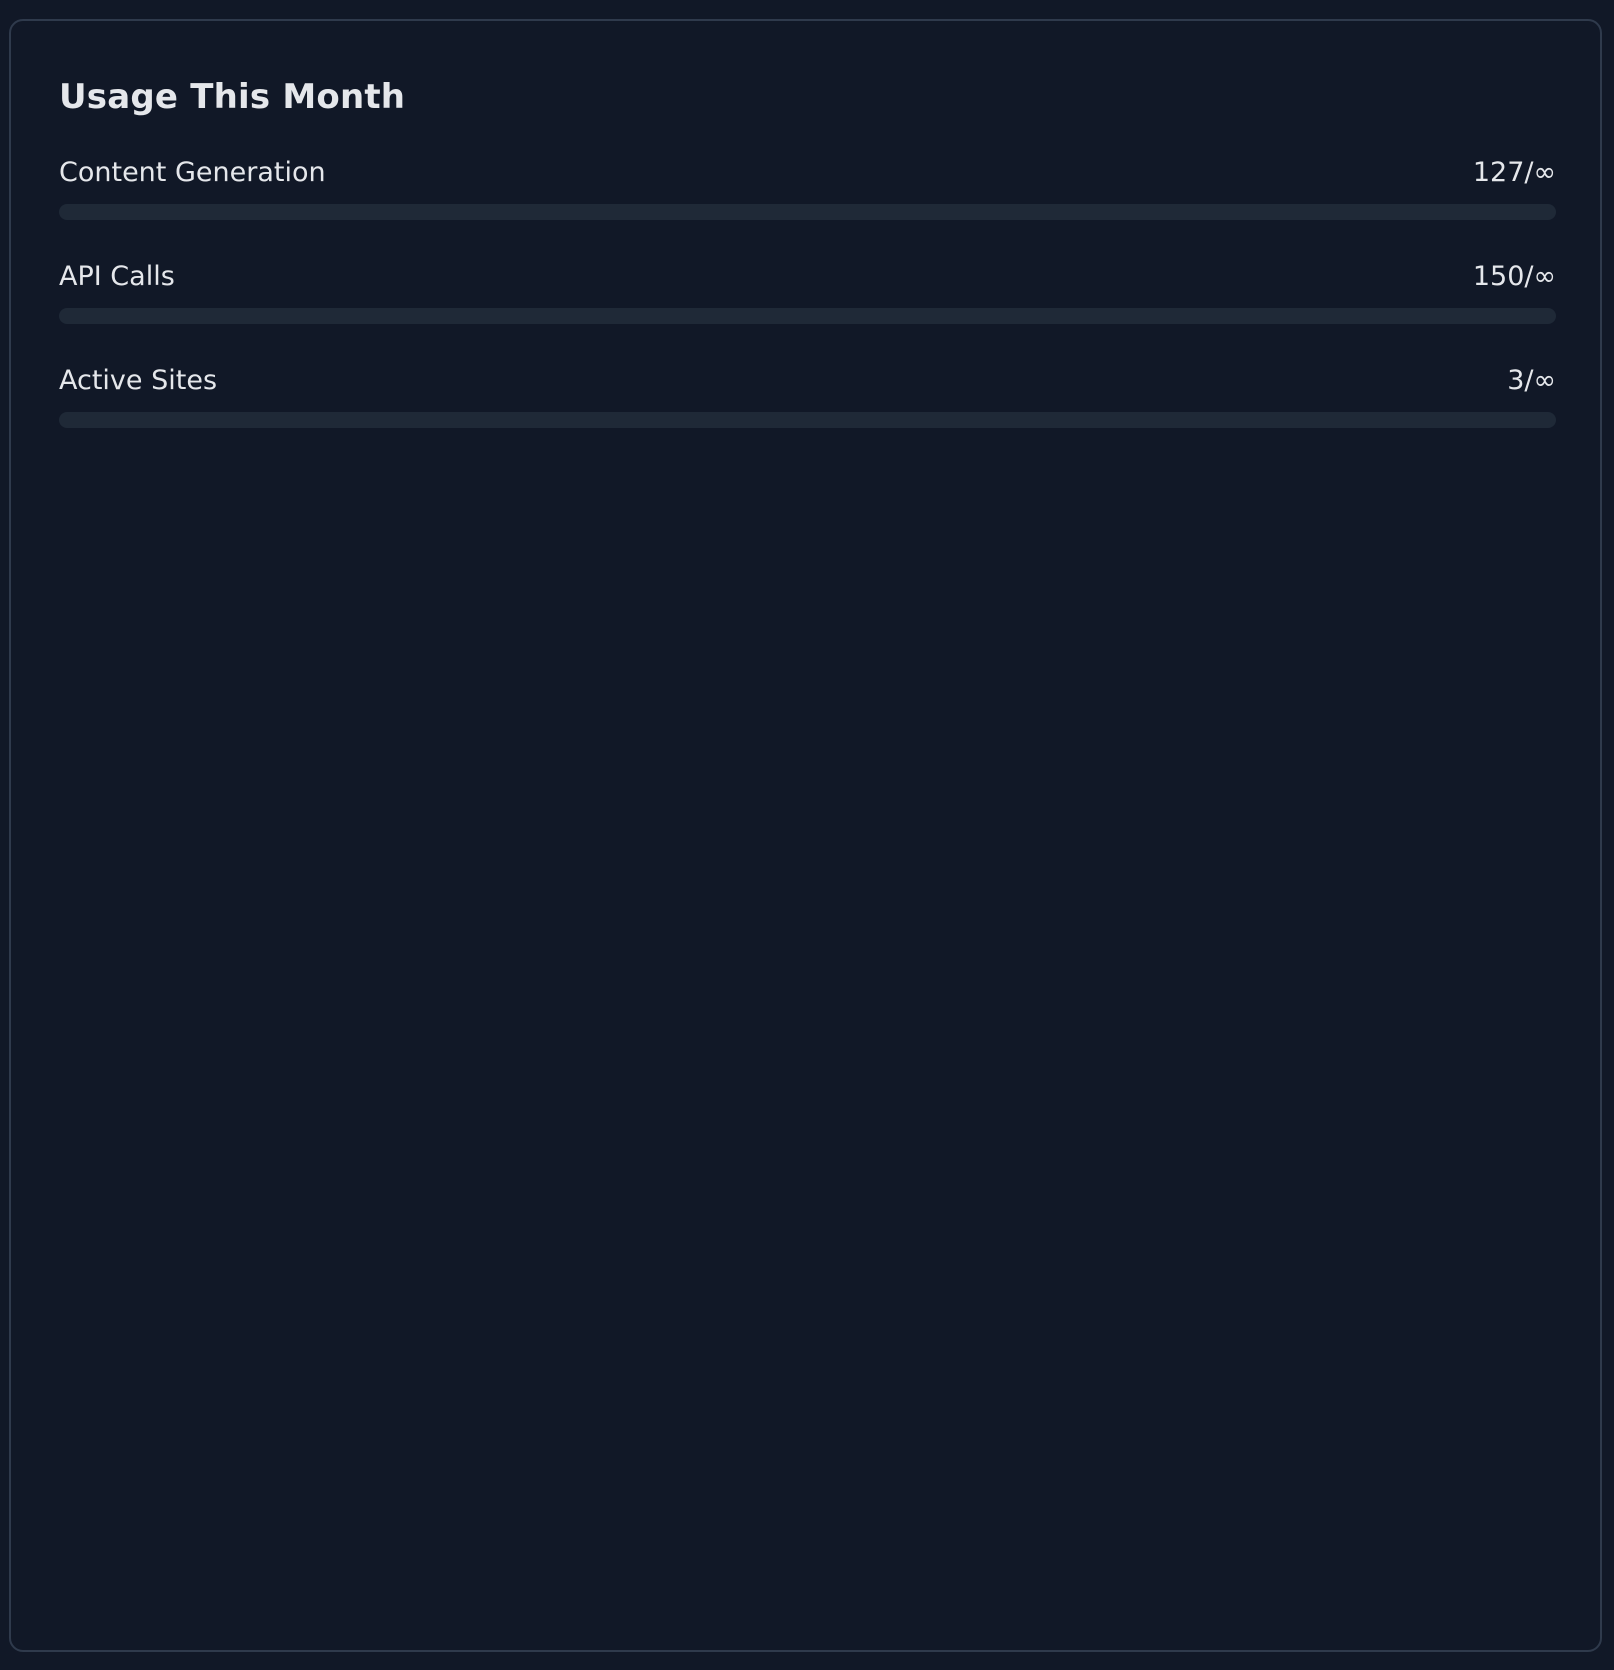 This screenshot has width=1614, height=1670. I want to click on usage-row-active-sites: Active Sites 3/∞, so click(807, 403).